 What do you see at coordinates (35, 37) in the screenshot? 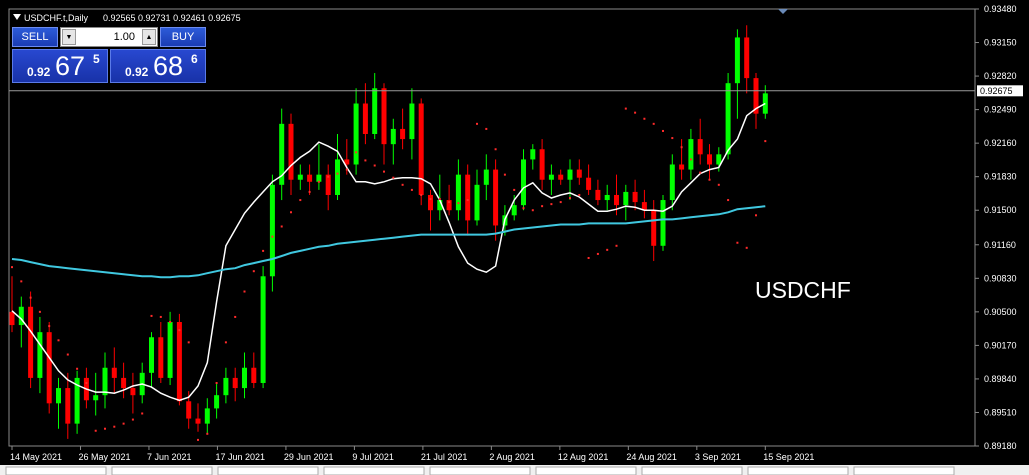
I see `sell-button: SELL` at bounding box center [35, 37].